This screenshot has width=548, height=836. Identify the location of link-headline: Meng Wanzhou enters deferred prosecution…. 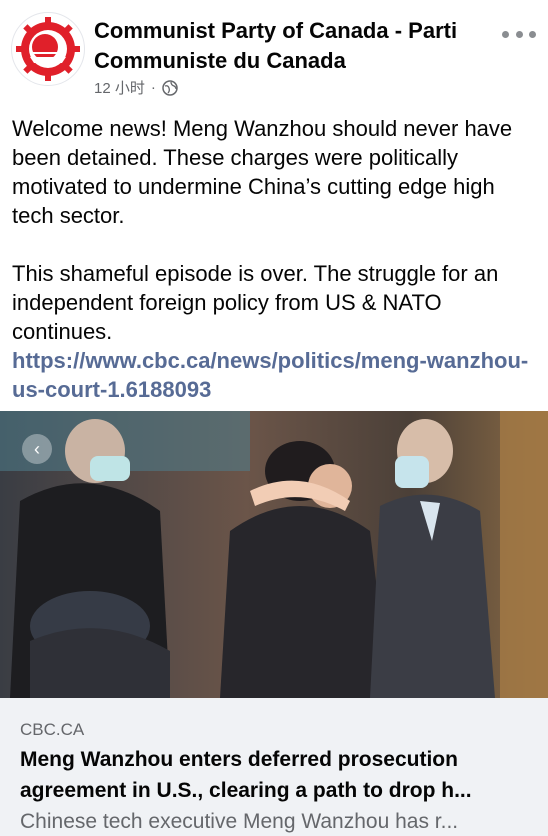
(275, 775).